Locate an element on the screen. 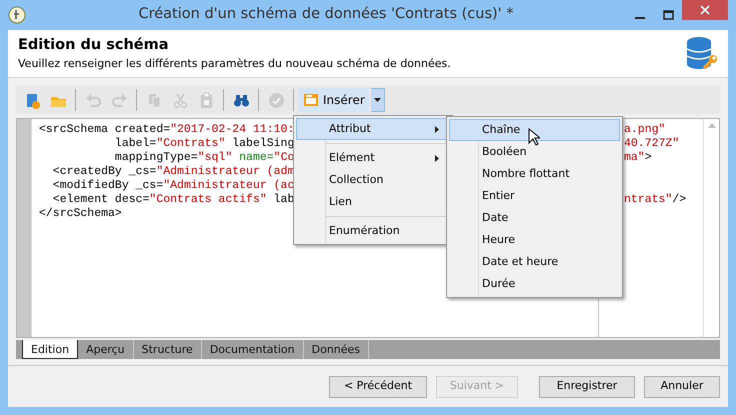  tab: Documentation is located at coordinates (253, 349).